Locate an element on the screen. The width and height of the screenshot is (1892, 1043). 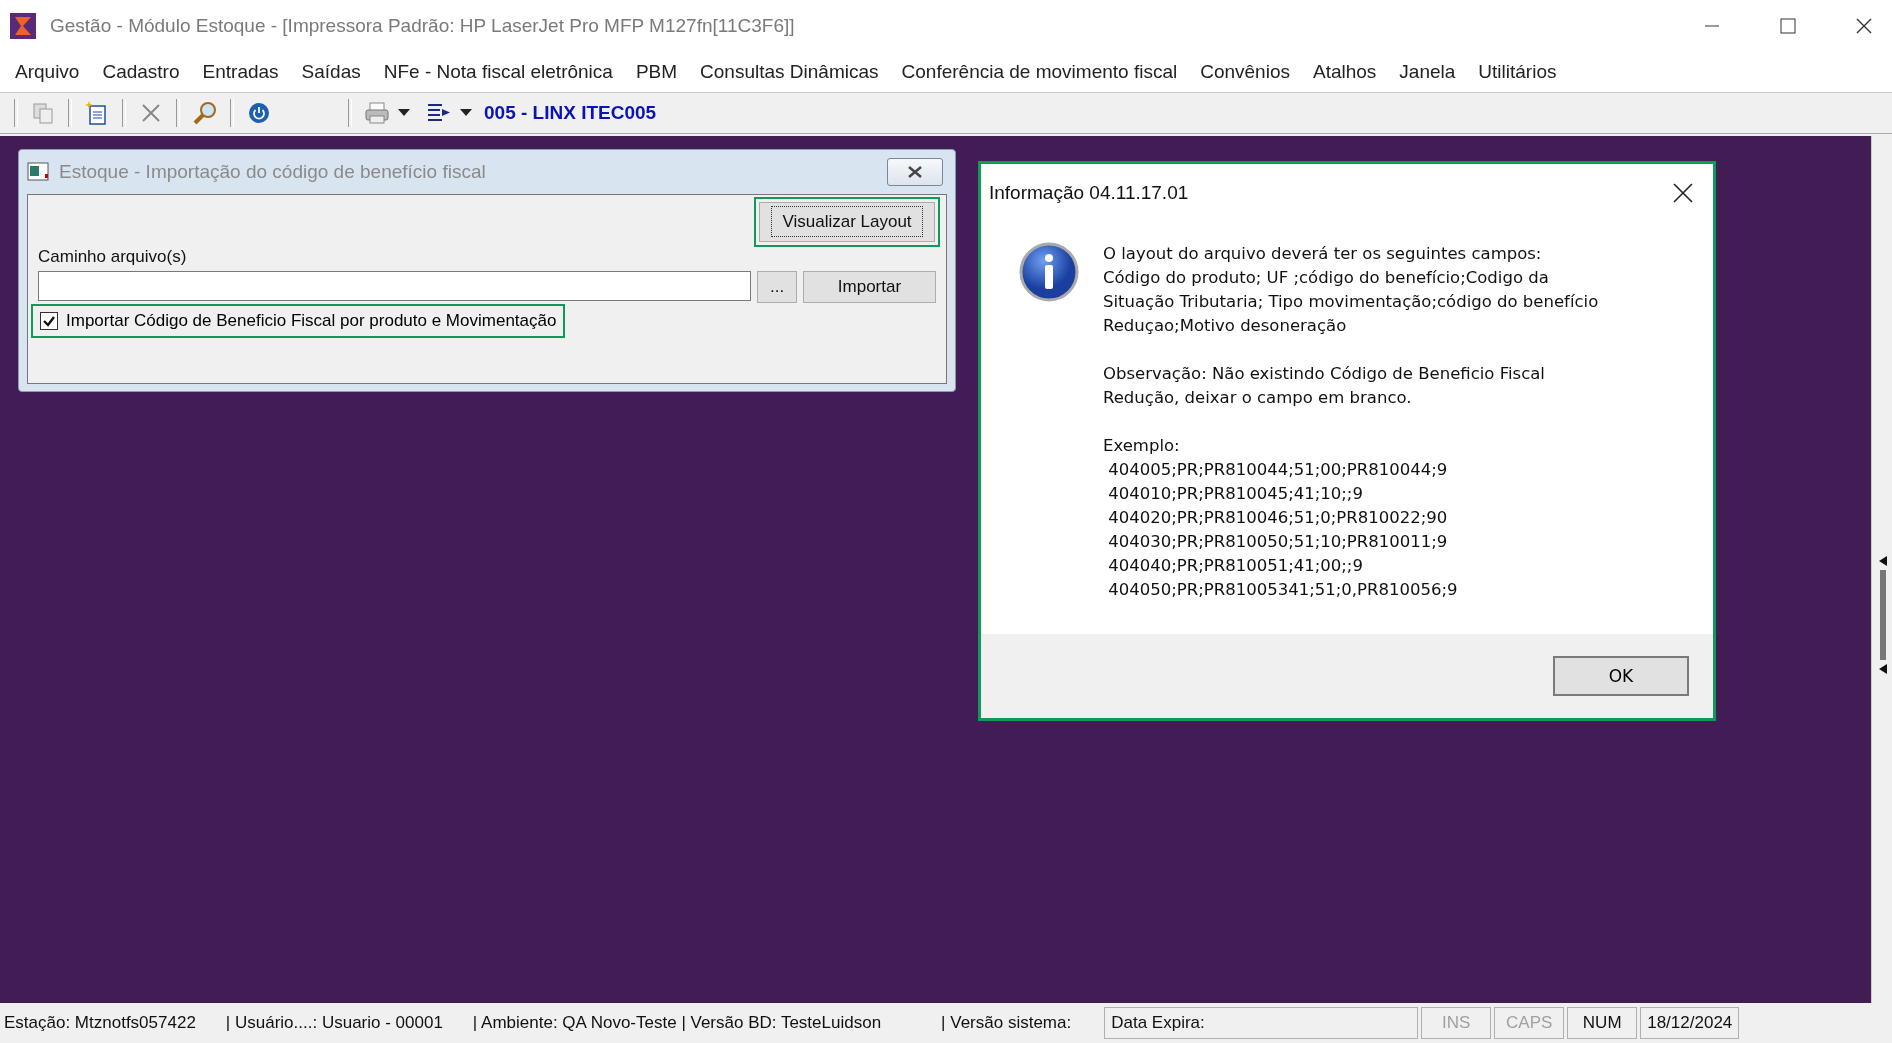
status-panel: Data Expira: is located at coordinates (1261, 1023).